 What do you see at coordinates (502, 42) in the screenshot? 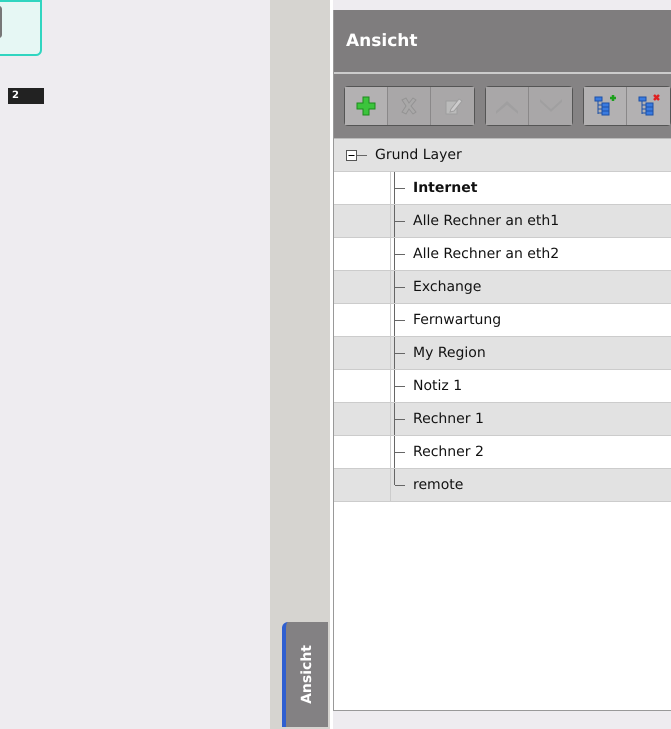
I see `panel-title: Ansicht` at bounding box center [502, 42].